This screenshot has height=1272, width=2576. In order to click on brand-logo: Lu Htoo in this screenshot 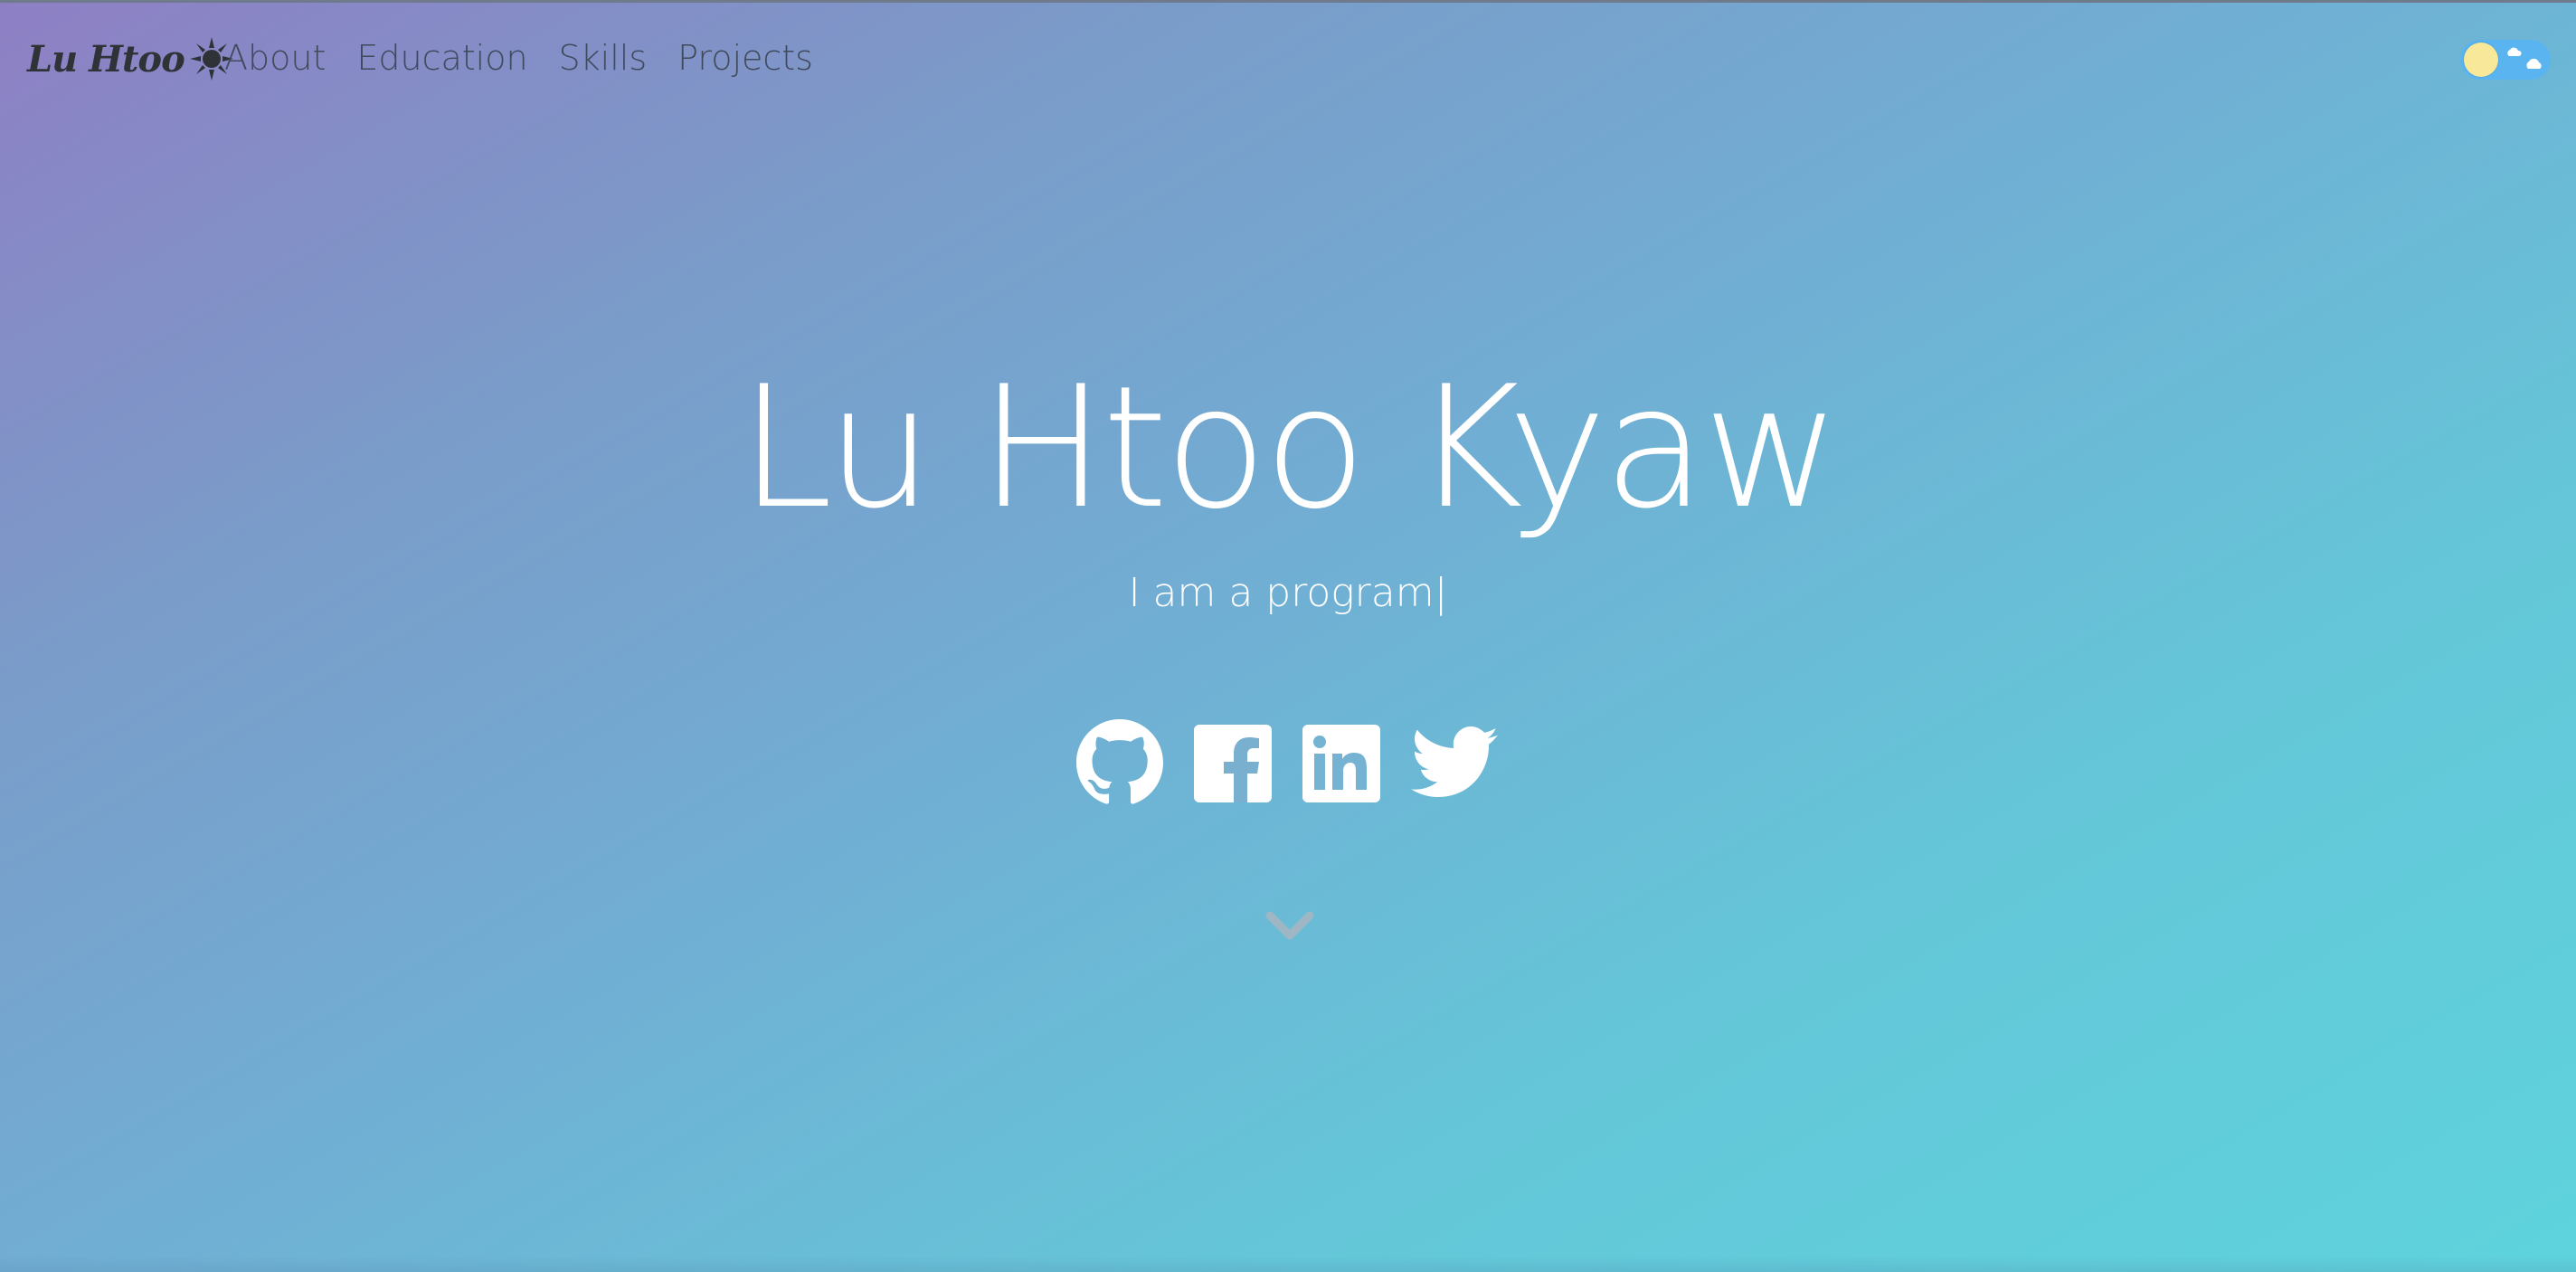, I will do `click(131, 59)`.